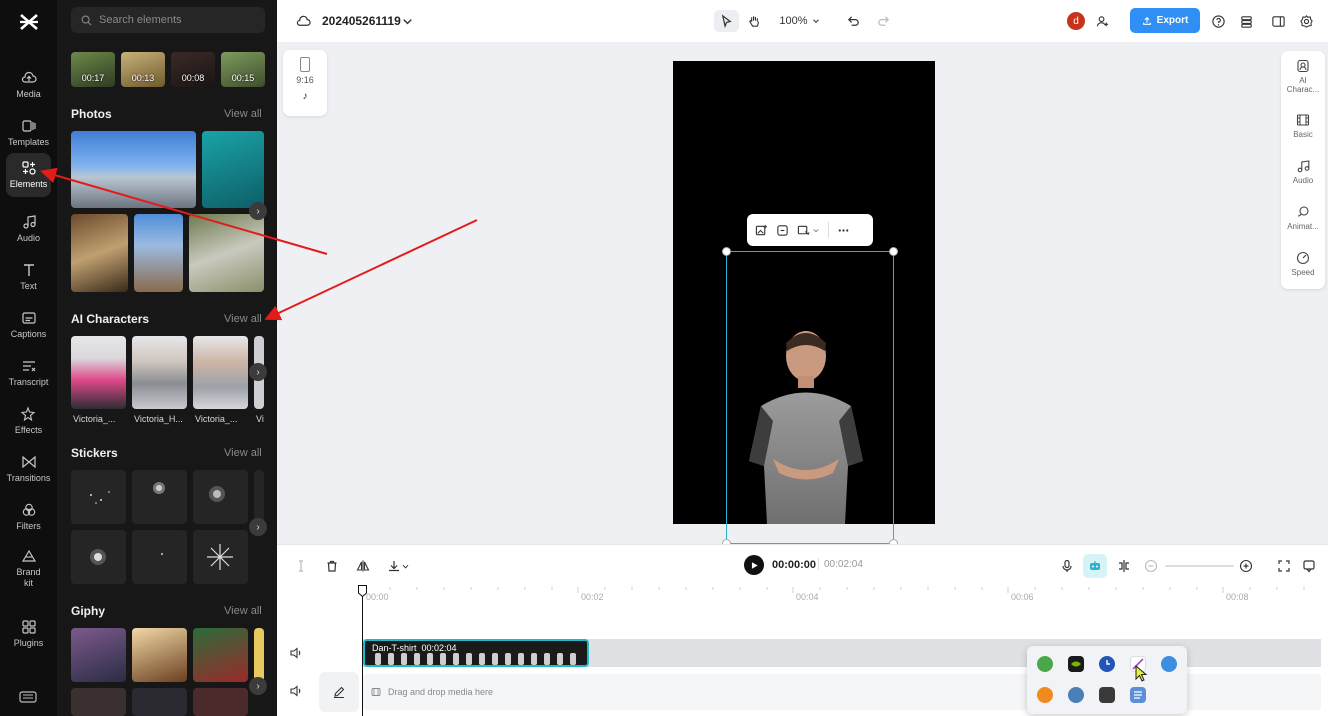 This screenshot has width=1328, height=716. What do you see at coordinates (843, 230) in the screenshot?
I see `more-options-icon` at bounding box center [843, 230].